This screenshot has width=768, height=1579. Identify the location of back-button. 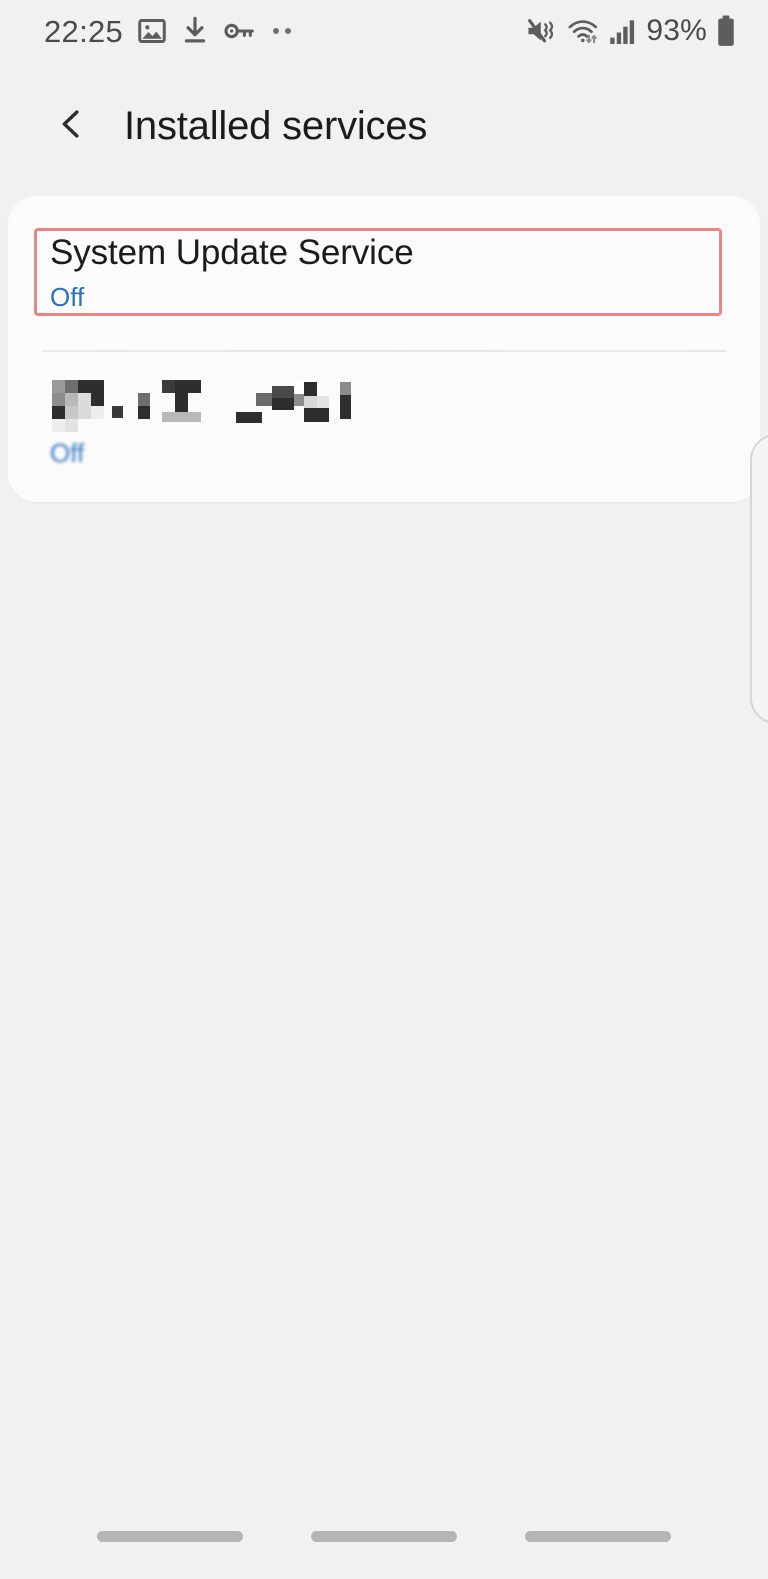
(72, 126).